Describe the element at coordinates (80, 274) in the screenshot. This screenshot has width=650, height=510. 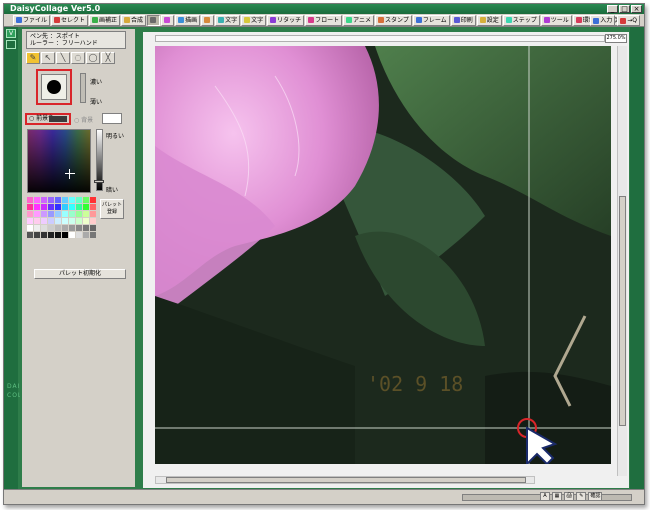
I see `palette-init-button: パレット初期化` at that location.